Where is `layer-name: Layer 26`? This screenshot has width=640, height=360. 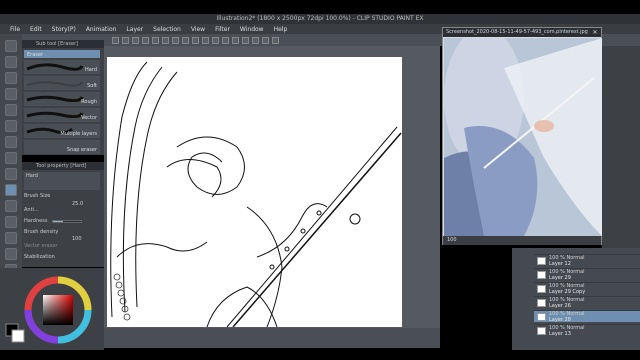
layer-name: Layer 26 is located at coordinates (560, 306).